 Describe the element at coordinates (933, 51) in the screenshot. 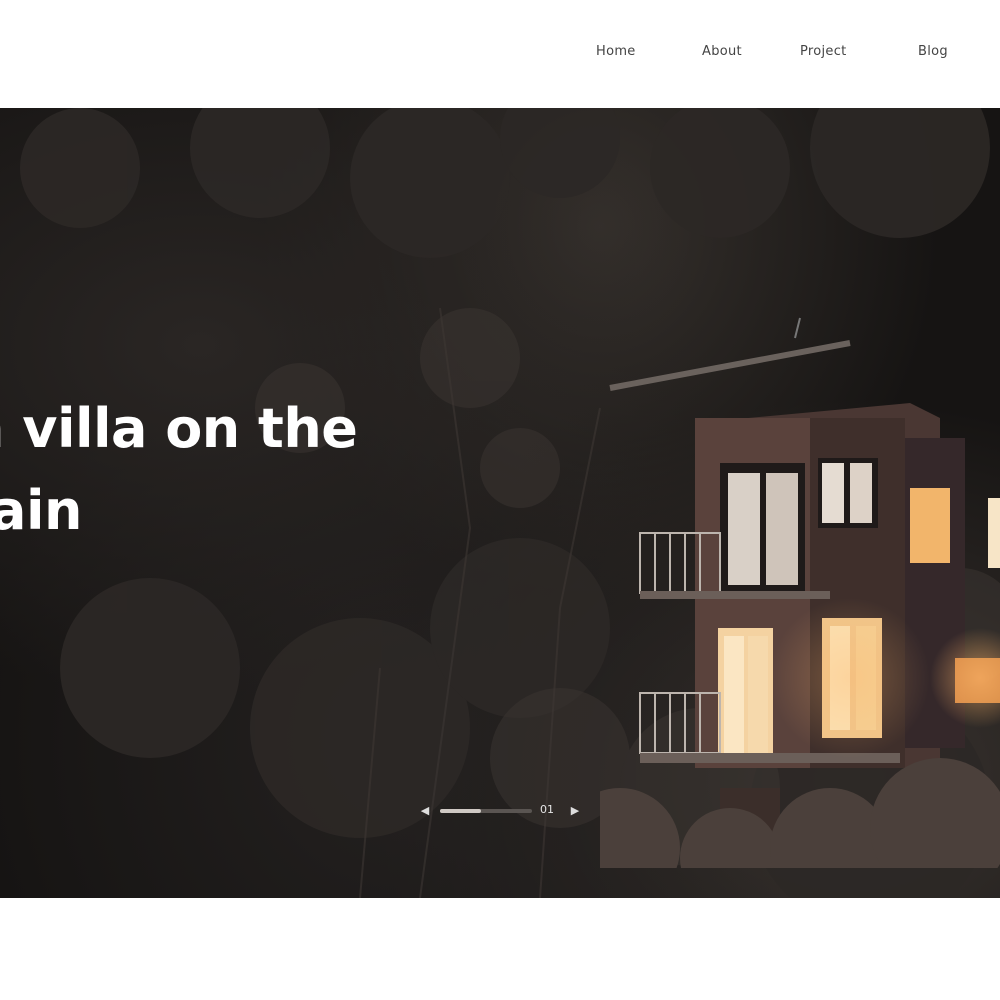

I see `nav-blog-link: Blog` at that location.